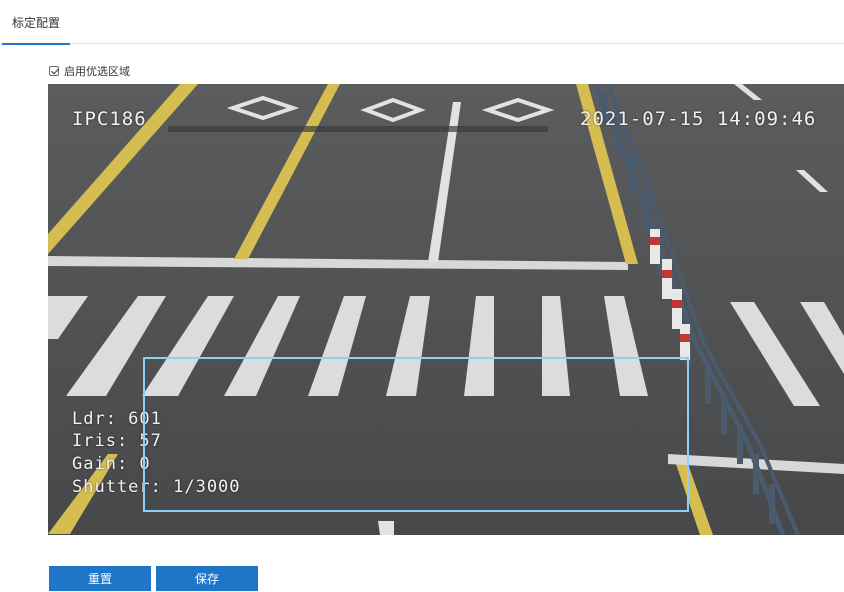 This screenshot has width=844, height=592. What do you see at coordinates (36, 44) in the screenshot?
I see `tab-active-indicator` at bounding box center [36, 44].